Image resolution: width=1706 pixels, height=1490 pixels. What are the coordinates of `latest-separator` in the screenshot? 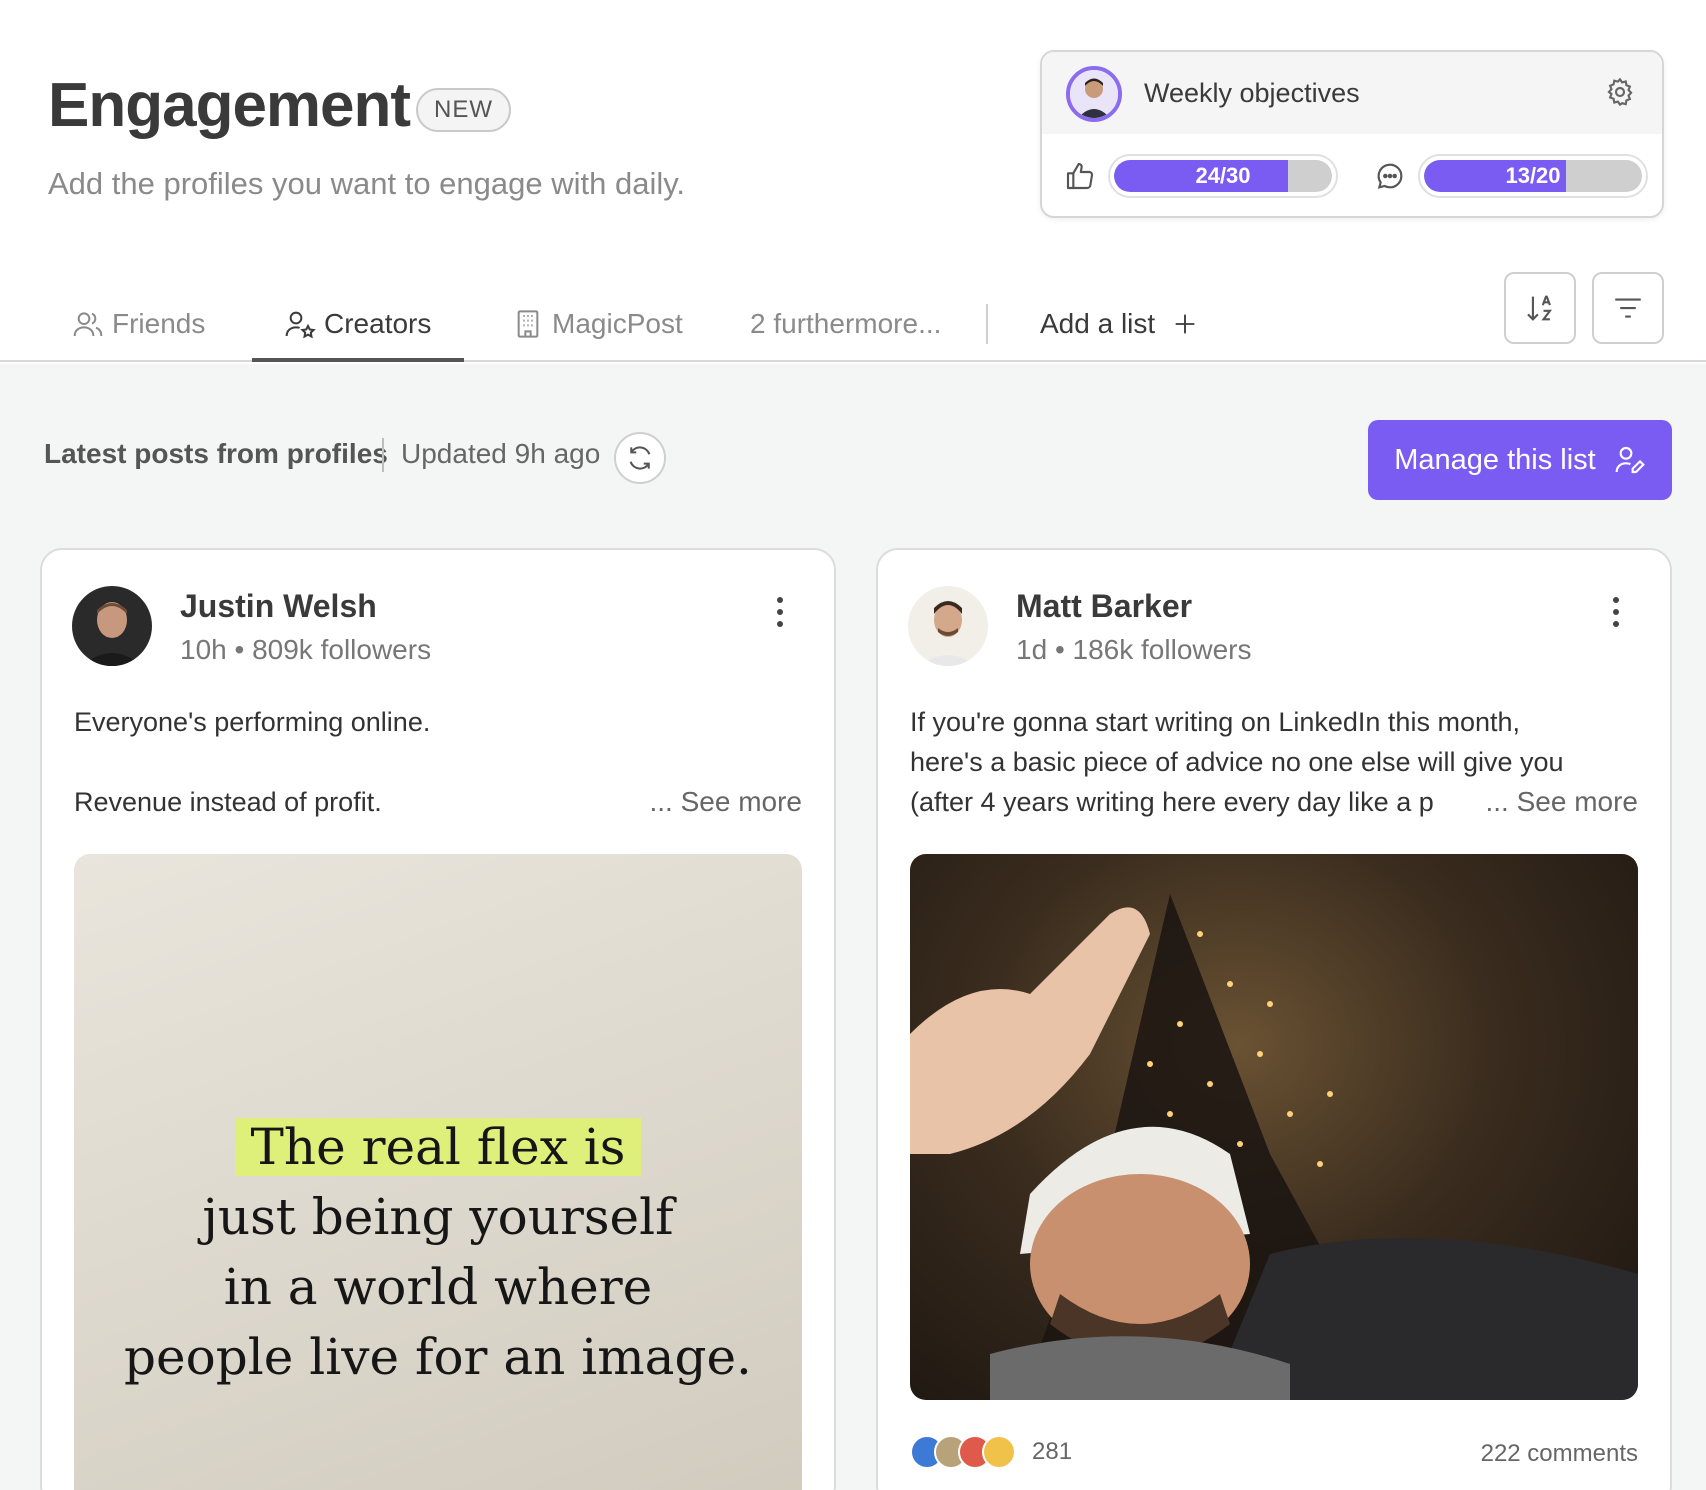 It's located at (383, 455).